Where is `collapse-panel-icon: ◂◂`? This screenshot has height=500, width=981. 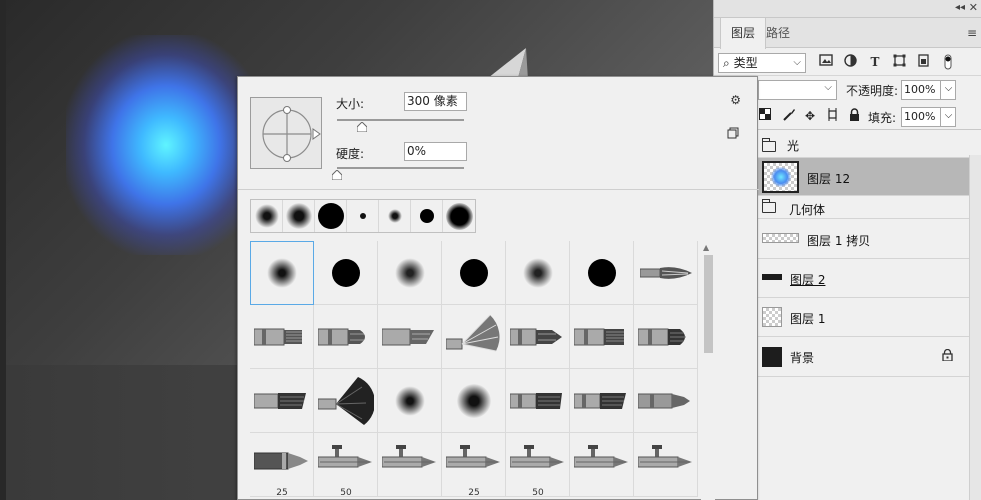
collapse-panel-icon: ◂◂ is located at coordinates (960, 7).